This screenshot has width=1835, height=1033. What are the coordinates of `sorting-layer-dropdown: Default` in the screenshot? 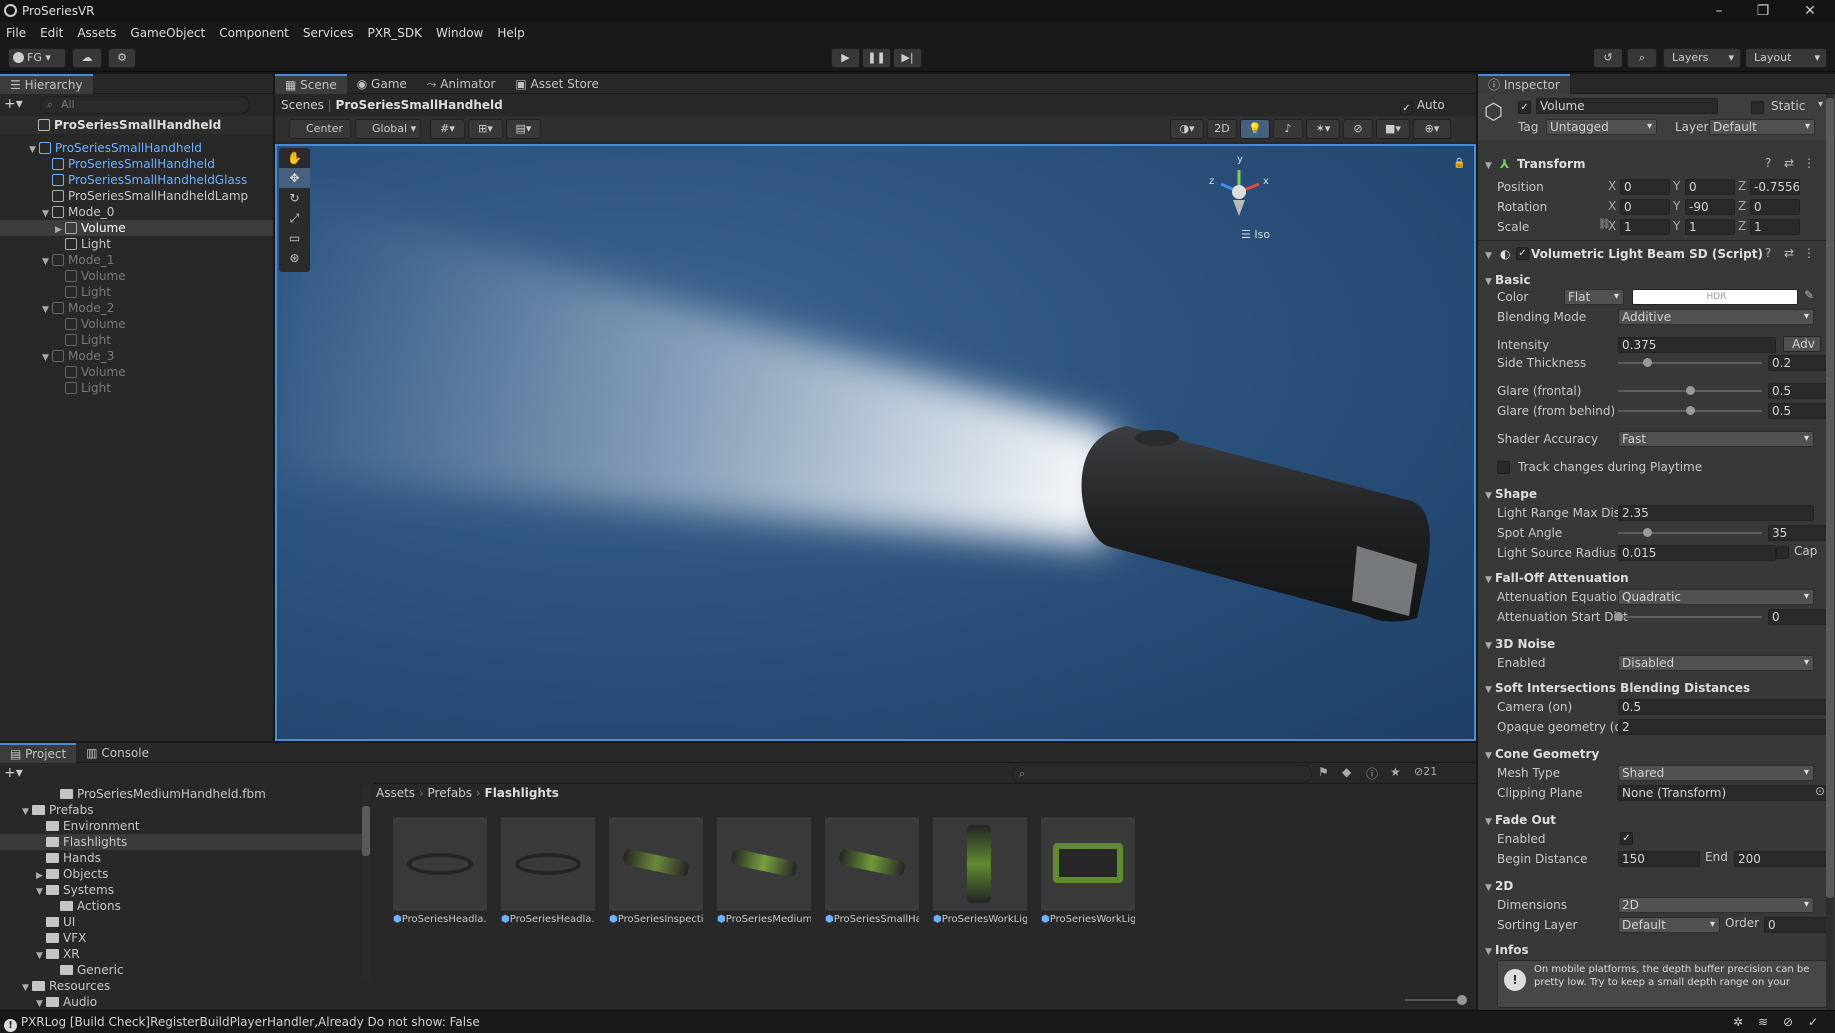 It's located at (1669, 925).